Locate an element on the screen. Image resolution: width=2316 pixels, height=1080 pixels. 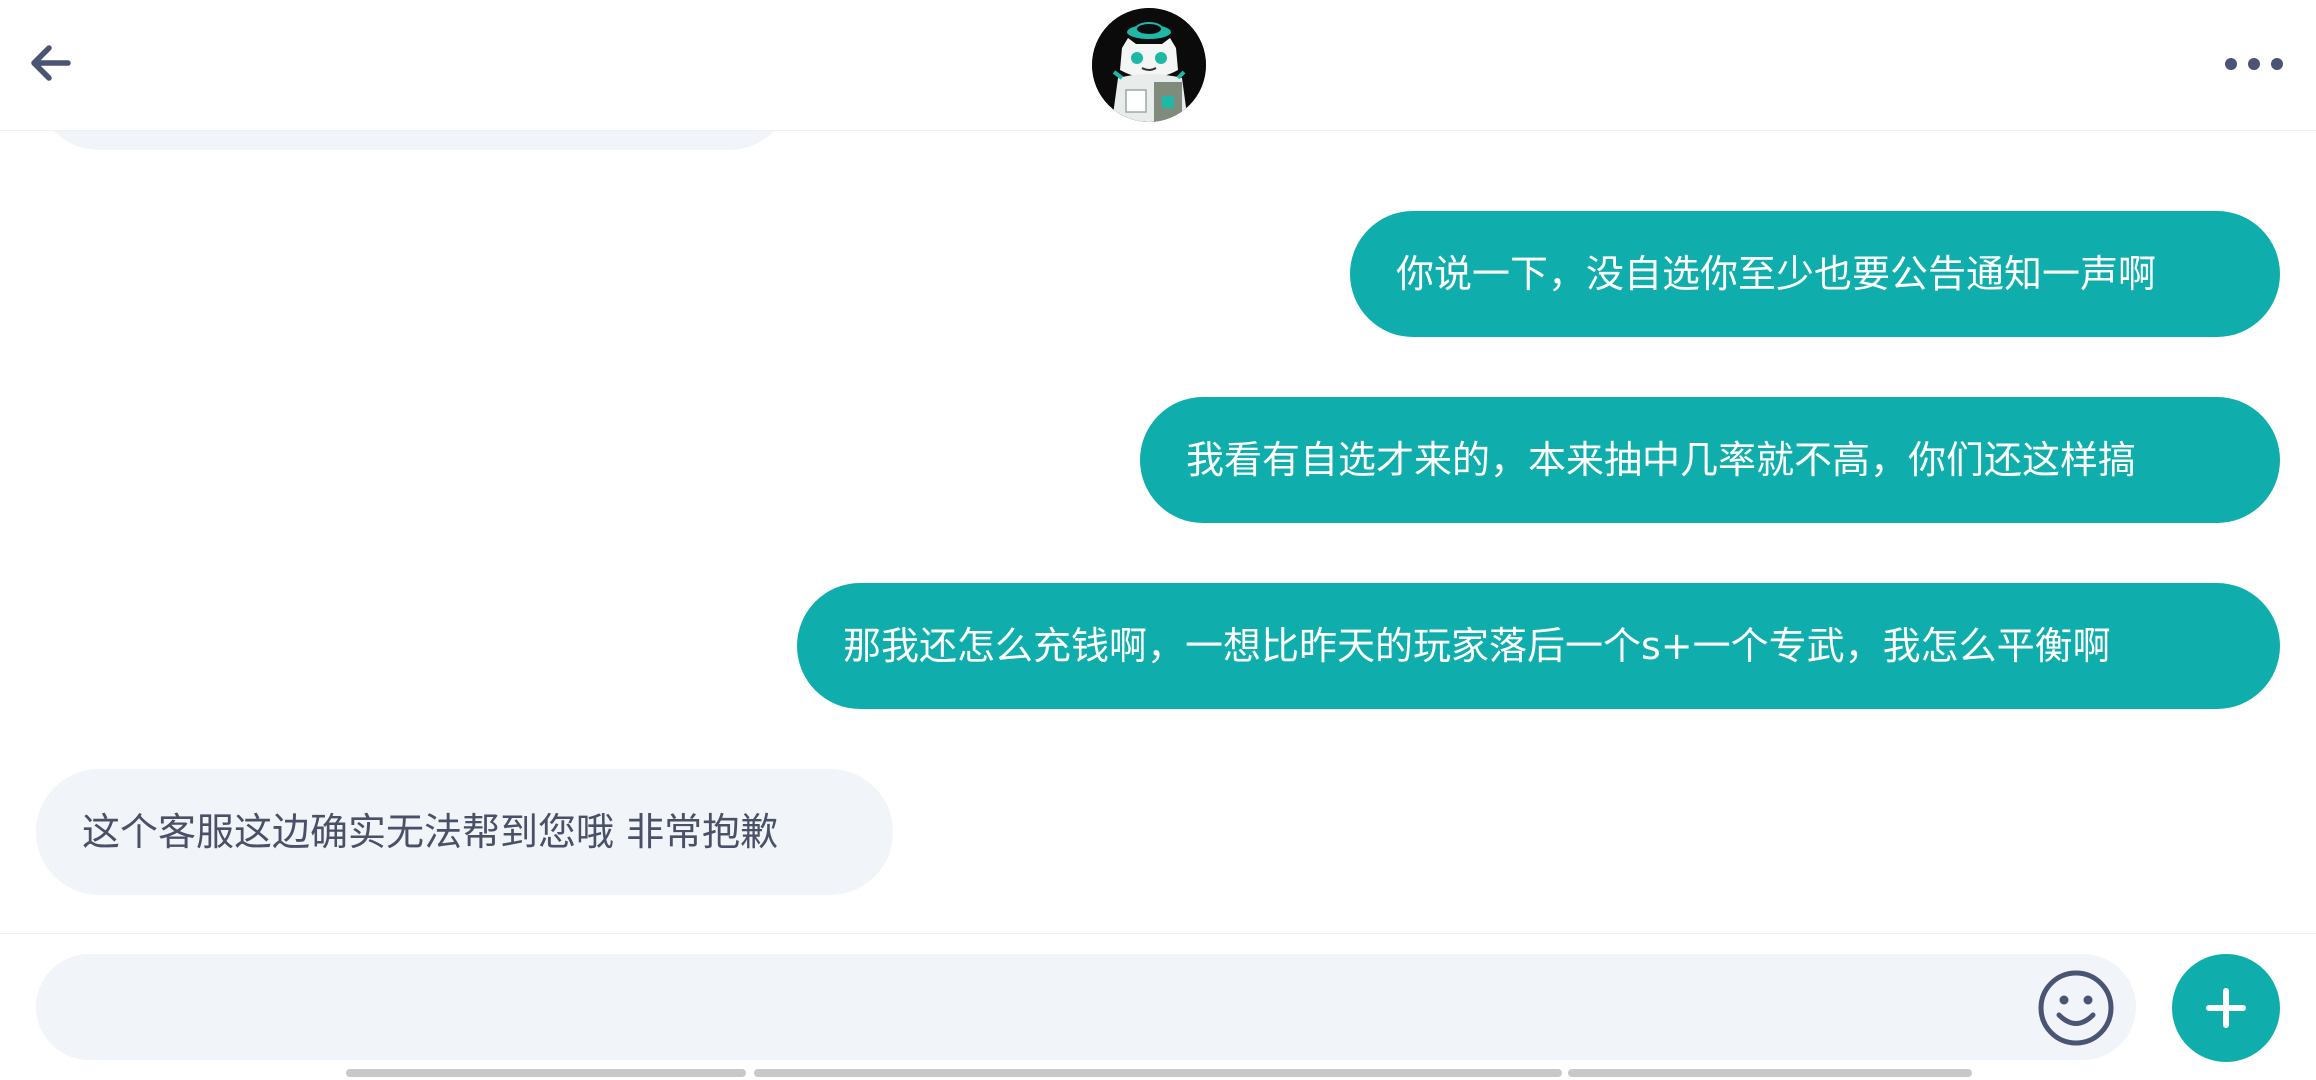
outgoing-message-bubble: 你说一下，没自选你至少也要公告通知一声啊 is located at coordinates (1815, 274).